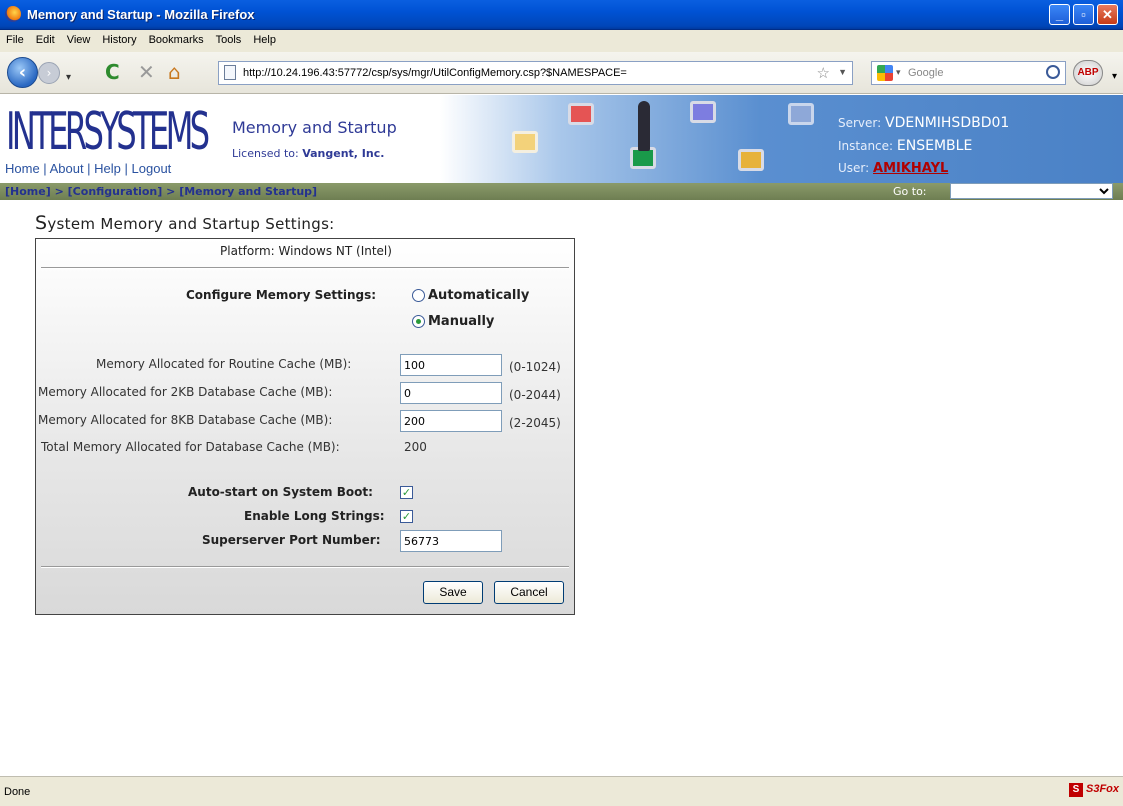 Image resolution: width=1123 pixels, height=806 pixels. What do you see at coordinates (15, 38) in the screenshot?
I see `menu-file: File` at bounding box center [15, 38].